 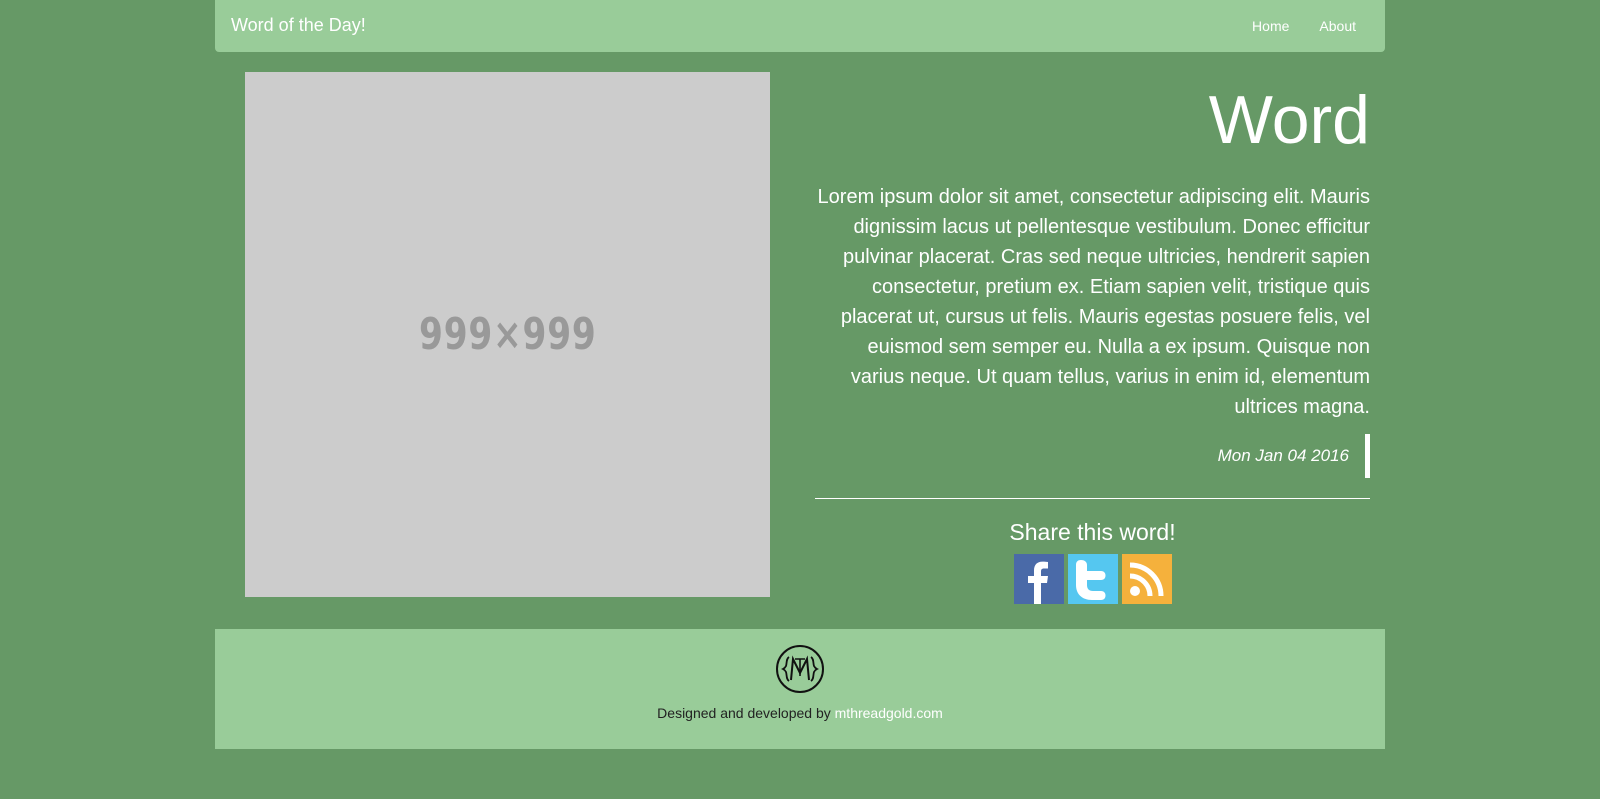 I want to click on share-icons, so click(x=1092, y=579).